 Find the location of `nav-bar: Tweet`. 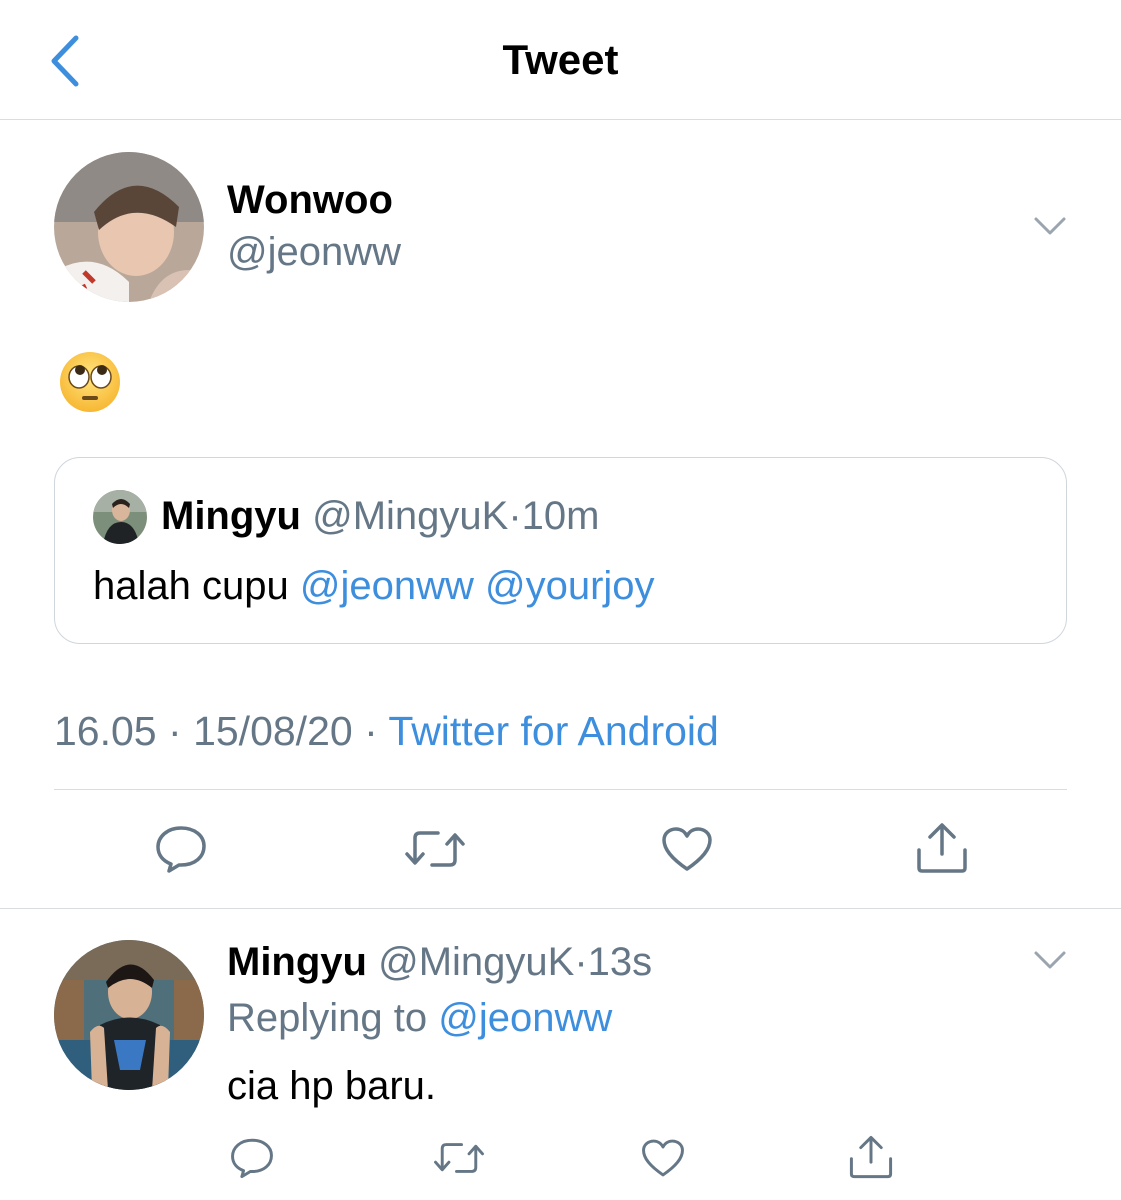

nav-bar: Tweet is located at coordinates (560, 60).